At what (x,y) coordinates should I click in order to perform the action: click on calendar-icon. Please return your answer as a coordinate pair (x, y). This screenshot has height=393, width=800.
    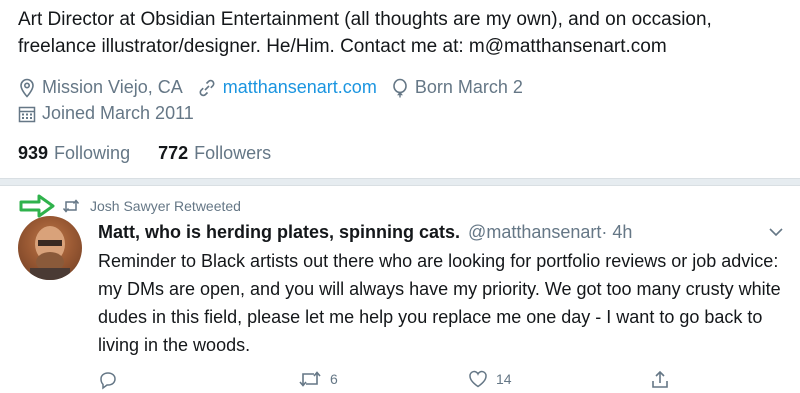
    Looking at the image, I should click on (27, 114).